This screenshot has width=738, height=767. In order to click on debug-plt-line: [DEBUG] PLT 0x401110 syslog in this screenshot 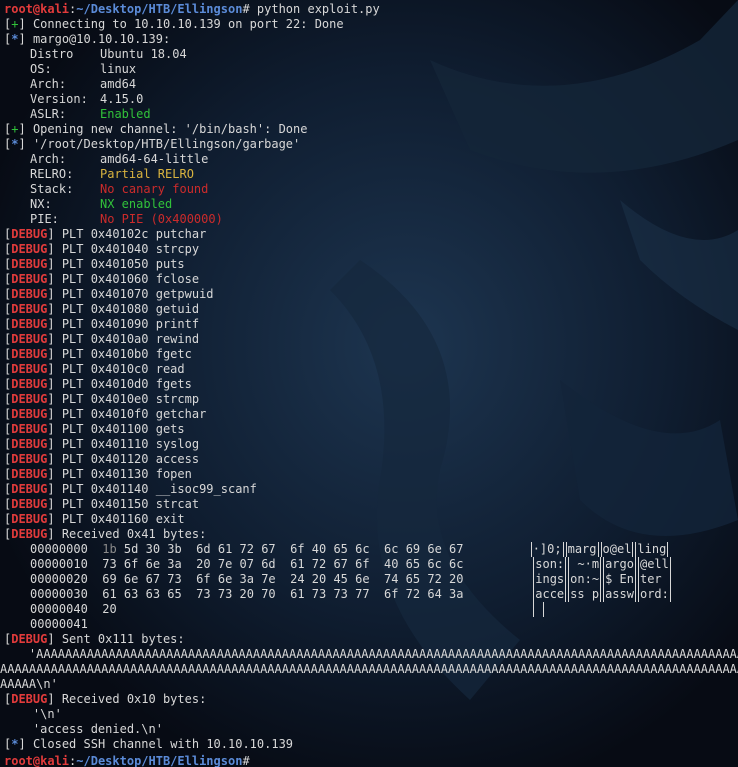, I will do `click(102, 444)`.